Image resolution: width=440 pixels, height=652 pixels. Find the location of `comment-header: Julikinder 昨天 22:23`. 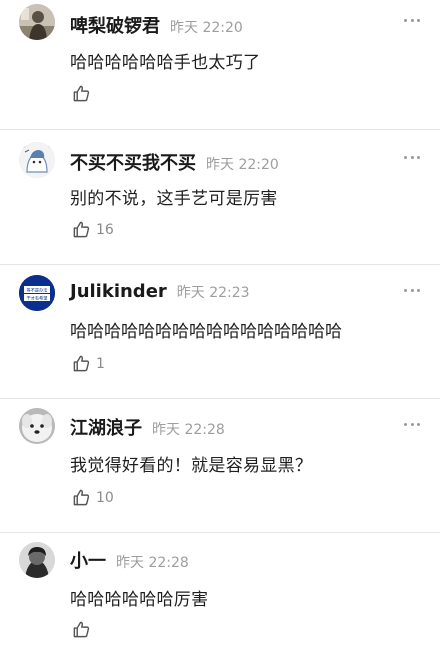

comment-header: Julikinder 昨天 22:23 is located at coordinates (160, 293).